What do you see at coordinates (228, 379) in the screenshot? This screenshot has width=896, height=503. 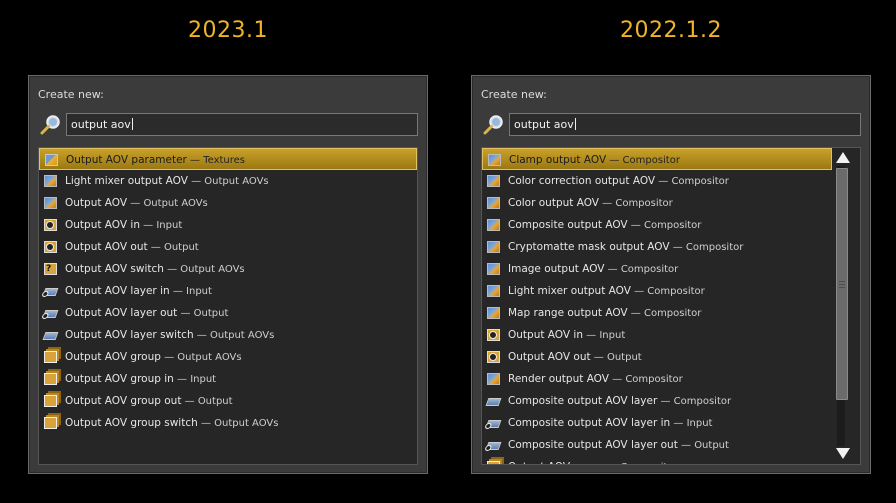 I see `list-item: Output AOV group in — Input` at bounding box center [228, 379].